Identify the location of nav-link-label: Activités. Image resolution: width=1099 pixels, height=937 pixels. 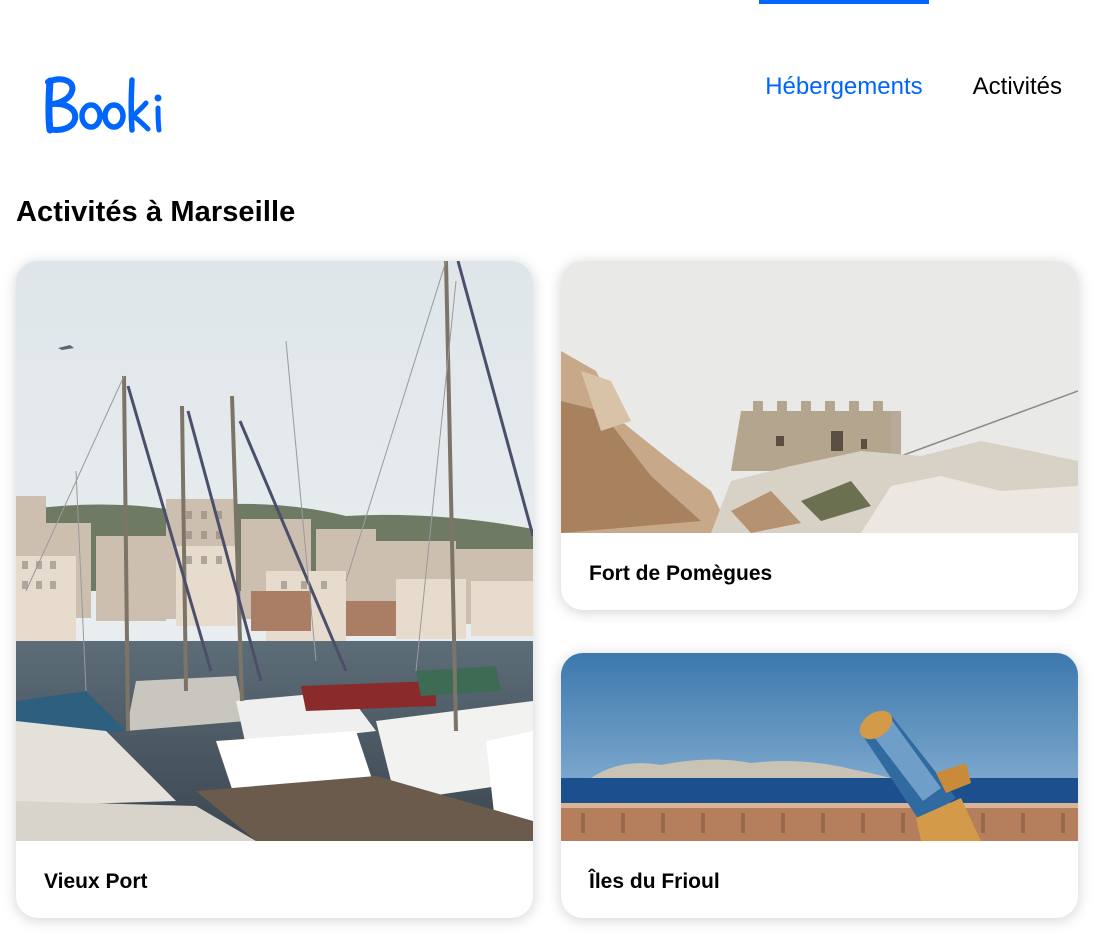
(1017, 86).